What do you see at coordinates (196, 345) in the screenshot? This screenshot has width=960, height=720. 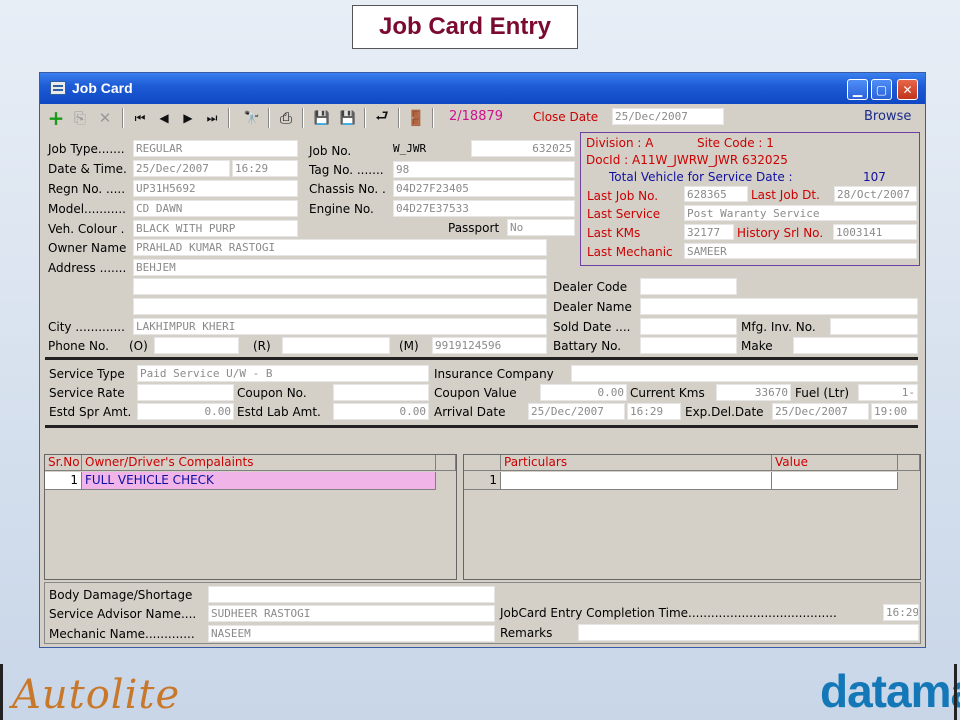 I see `phone-office-field` at bounding box center [196, 345].